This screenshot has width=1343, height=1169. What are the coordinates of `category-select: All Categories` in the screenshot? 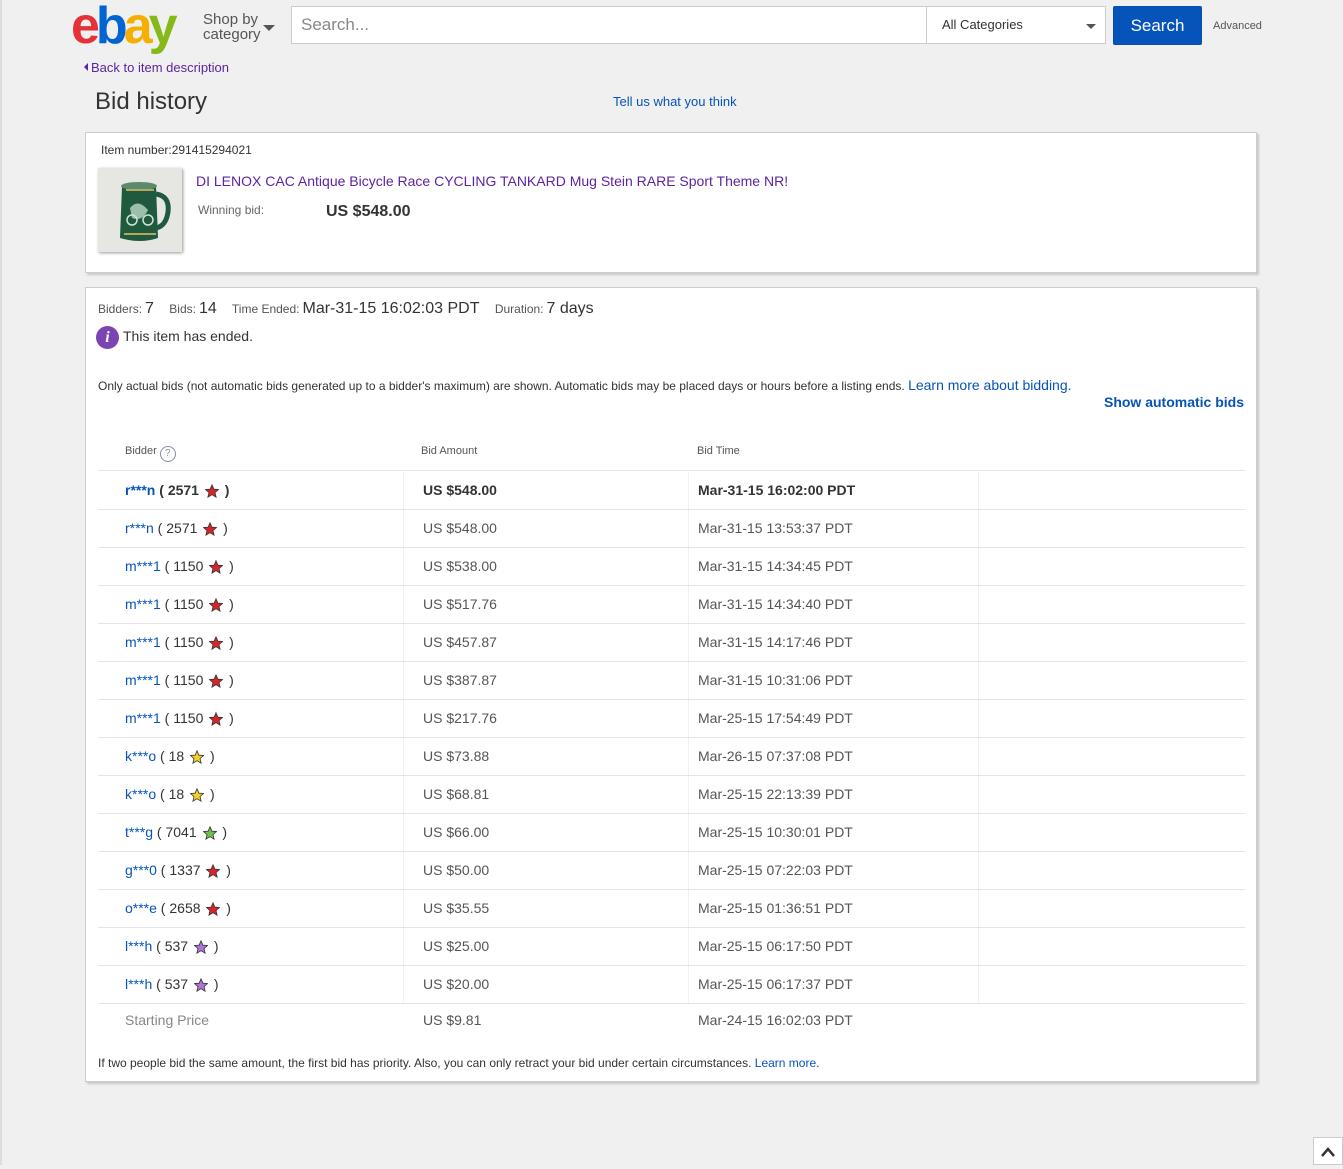 It's located at (1016, 25).